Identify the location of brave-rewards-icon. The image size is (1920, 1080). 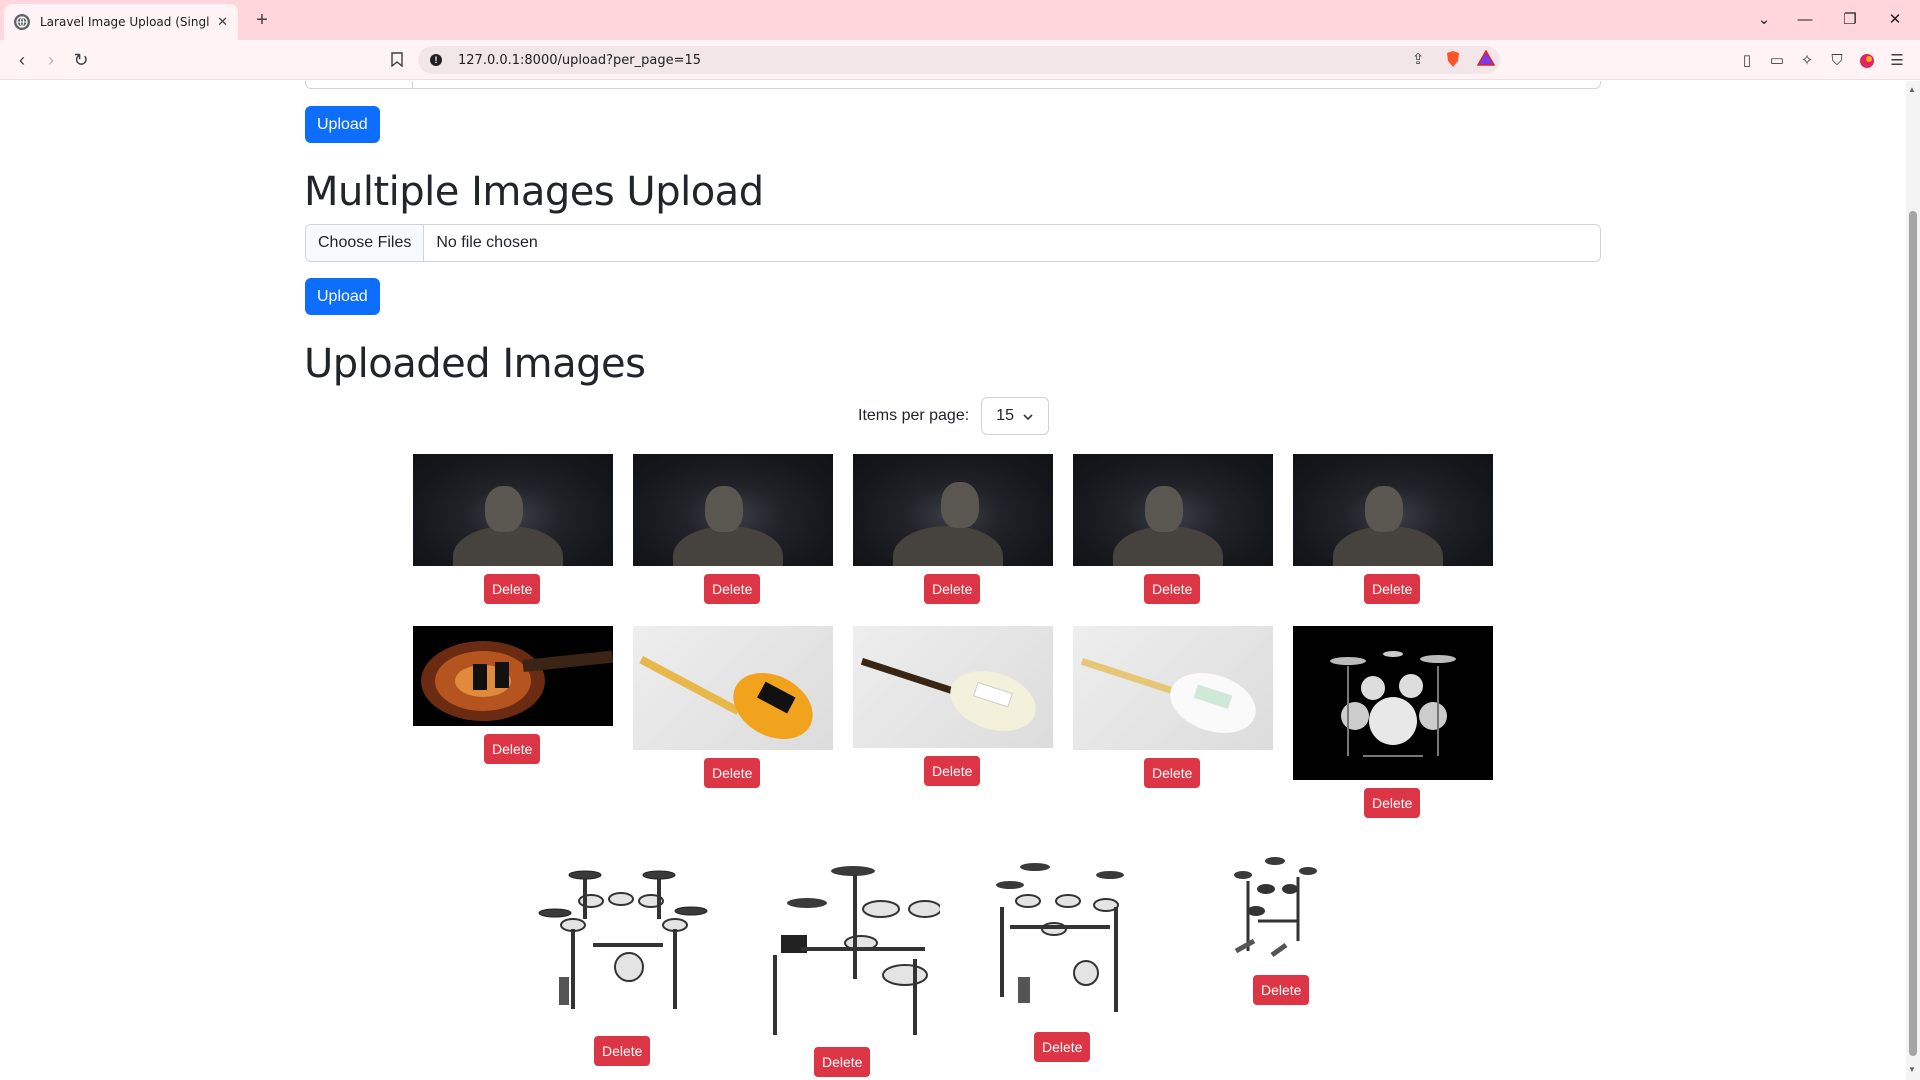
(1486, 60).